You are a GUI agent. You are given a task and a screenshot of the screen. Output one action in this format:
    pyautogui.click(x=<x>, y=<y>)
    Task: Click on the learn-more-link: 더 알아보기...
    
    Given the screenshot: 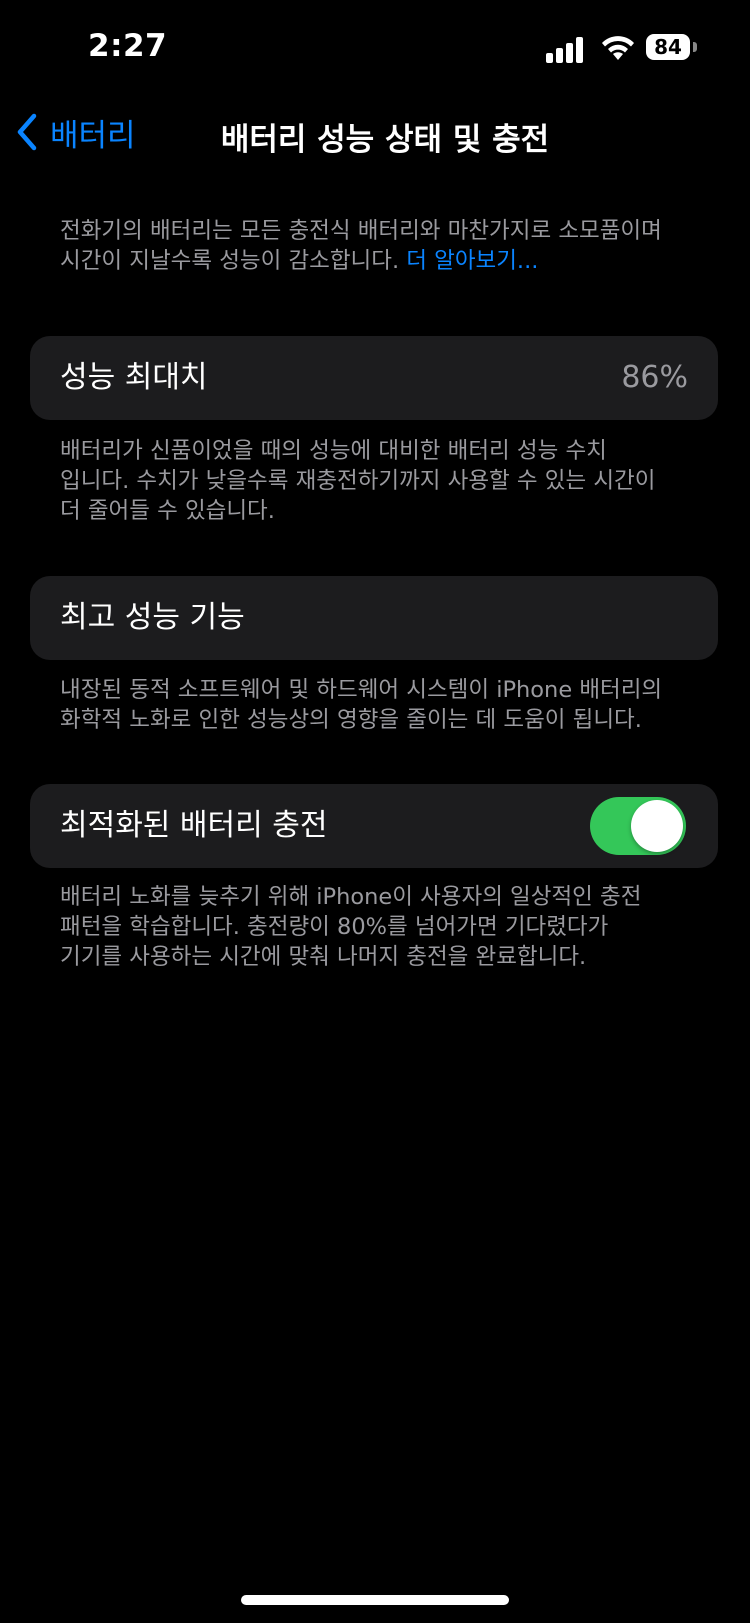 What is the action you would take?
    pyautogui.click(x=472, y=261)
    